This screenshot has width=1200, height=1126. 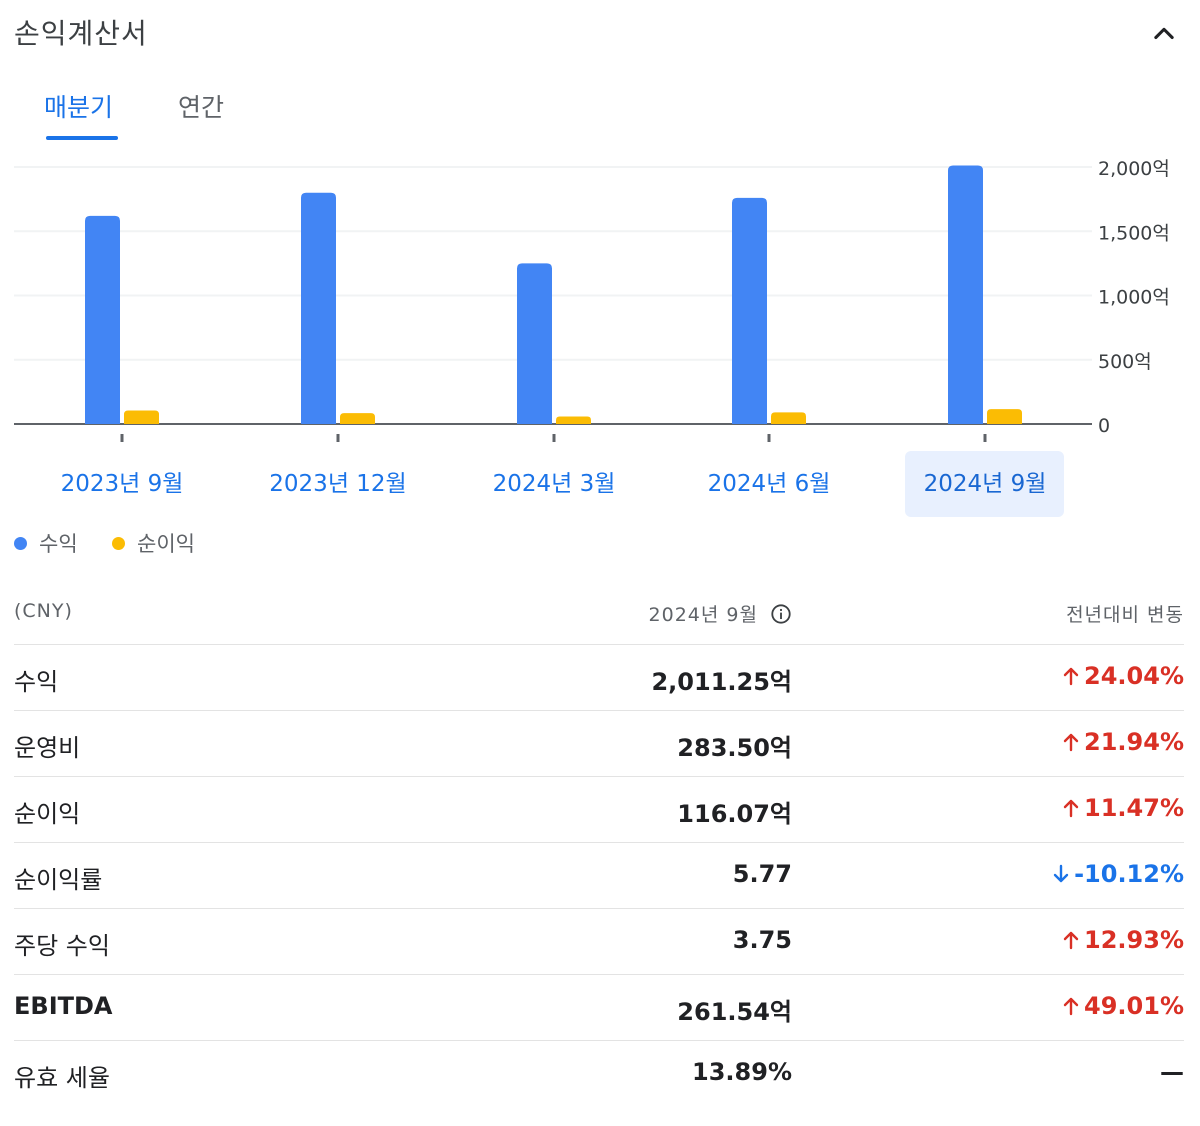 I want to click on y-tick-label: 2,000억, so click(x=1134, y=169).